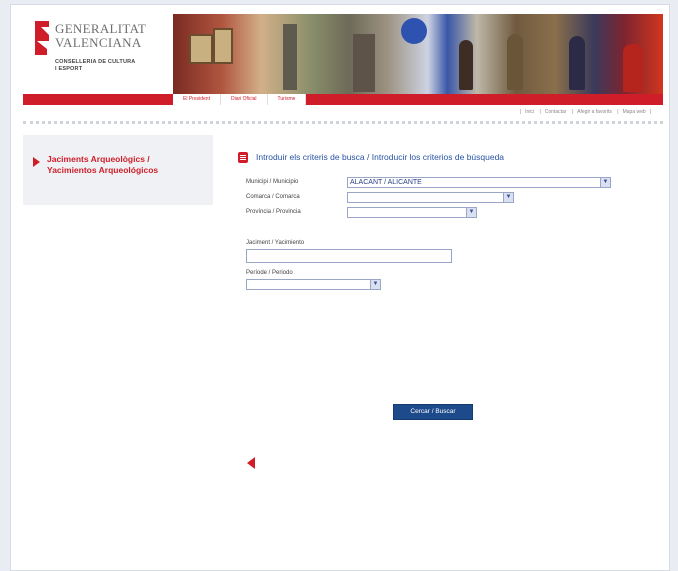 Image resolution: width=678 pixels, height=571 pixels. I want to click on logo-line-2: VALENCIANA, so click(98, 42).